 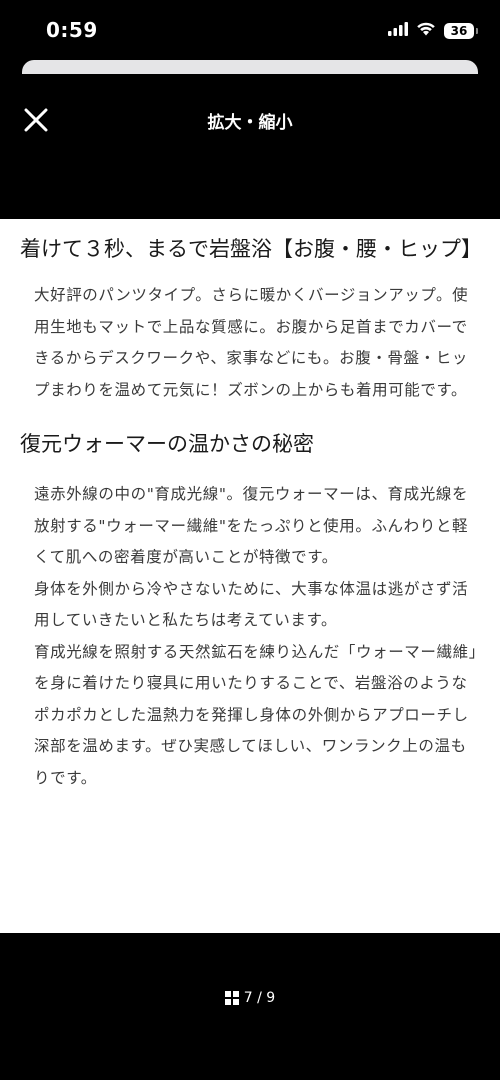 What do you see at coordinates (250, 67) in the screenshot?
I see `sheet-edge` at bounding box center [250, 67].